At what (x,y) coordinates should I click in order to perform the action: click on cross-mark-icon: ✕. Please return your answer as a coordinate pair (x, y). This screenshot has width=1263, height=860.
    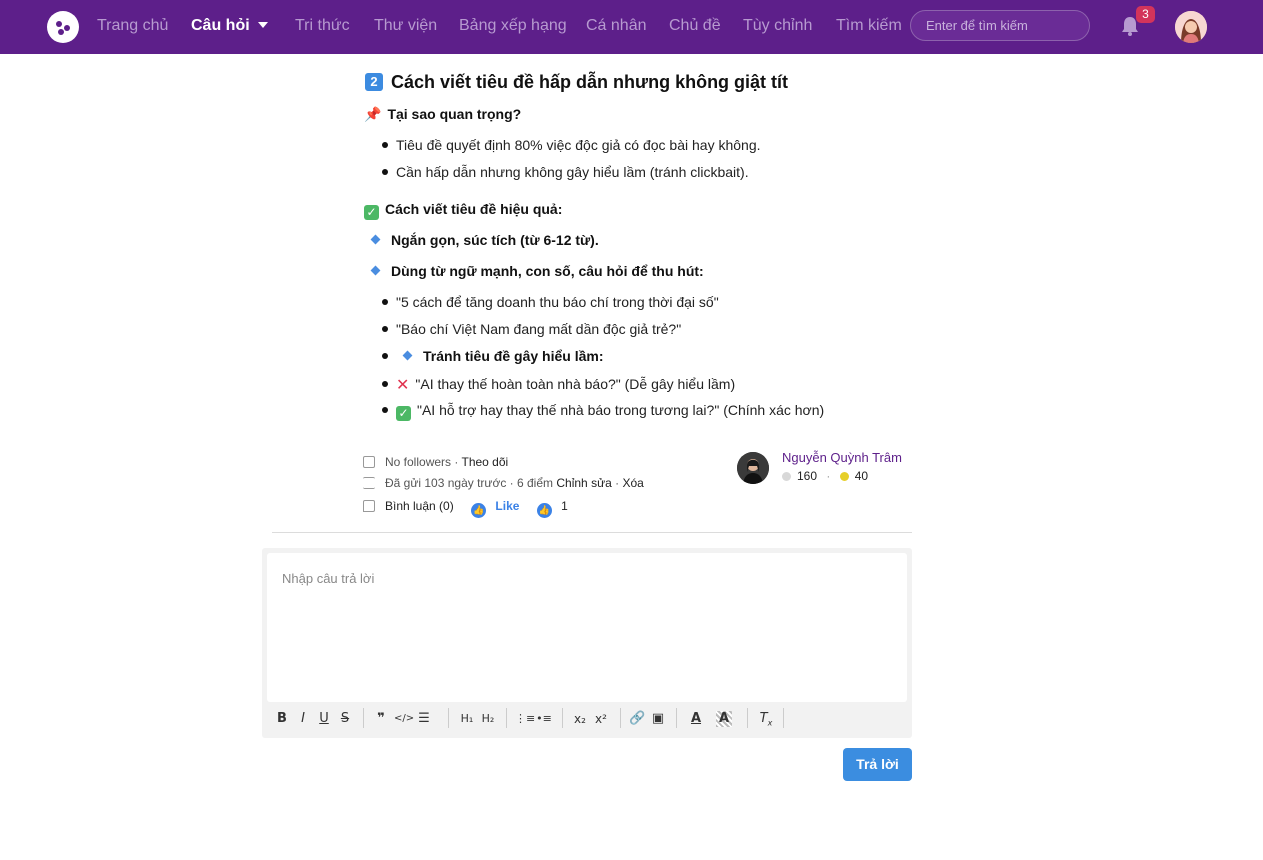
    Looking at the image, I should click on (403, 385).